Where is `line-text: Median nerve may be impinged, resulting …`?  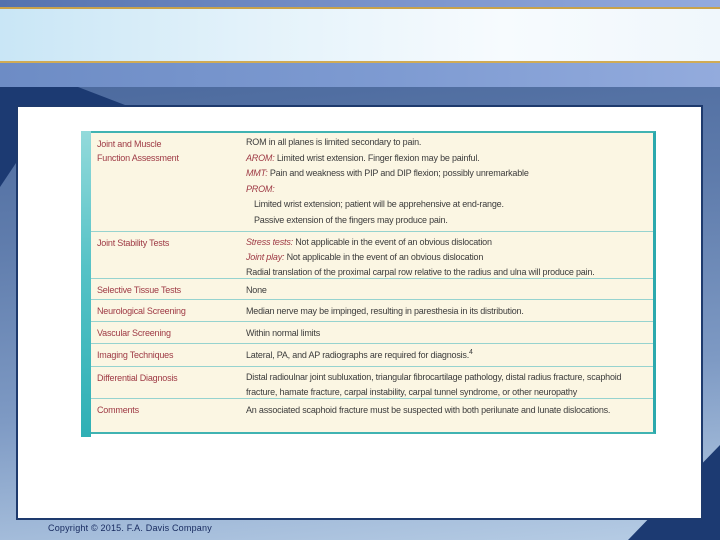 line-text: Median nerve may be impinged, resulting … is located at coordinates (385, 311).